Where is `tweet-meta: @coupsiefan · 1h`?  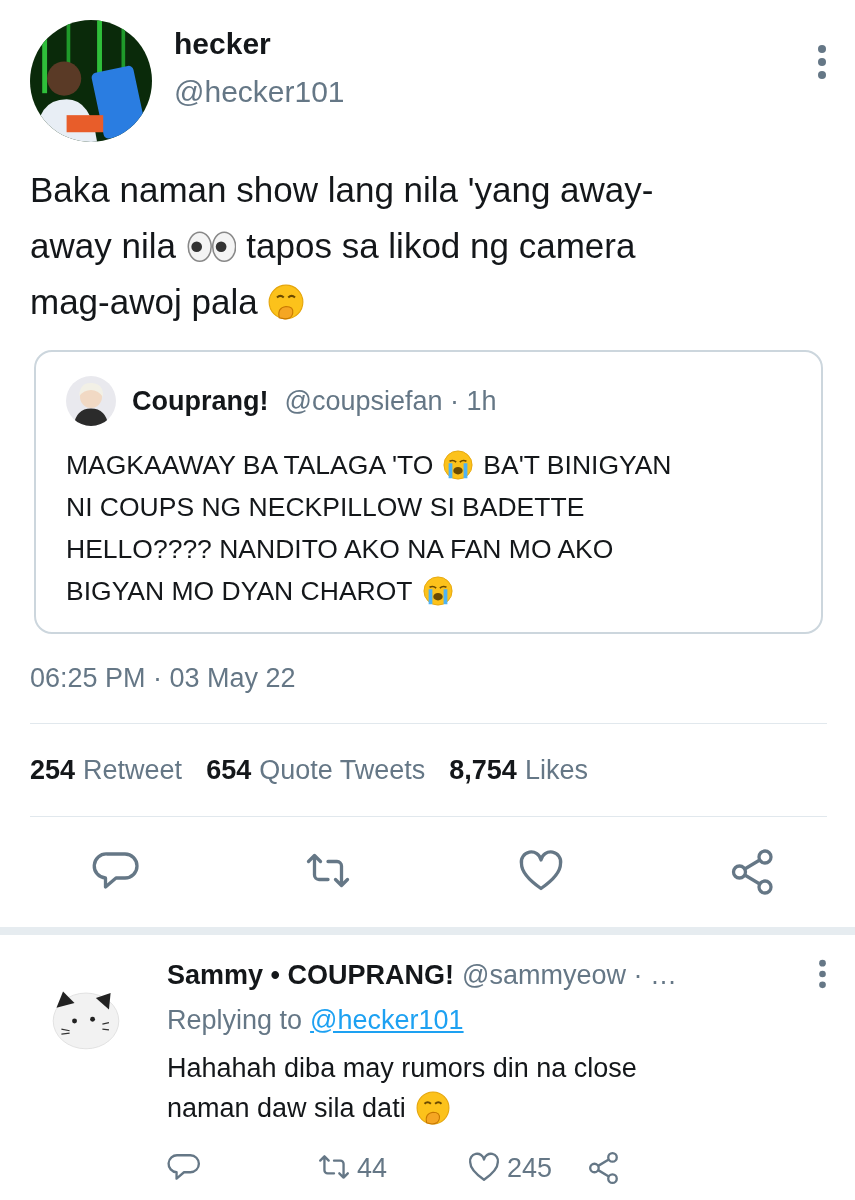 tweet-meta: @coupsiefan · 1h is located at coordinates (390, 401).